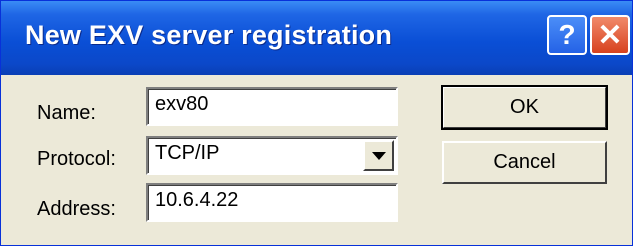 This screenshot has width=633, height=246. Describe the element at coordinates (76, 159) in the screenshot. I see `protocol-label: Protocol:` at that location.